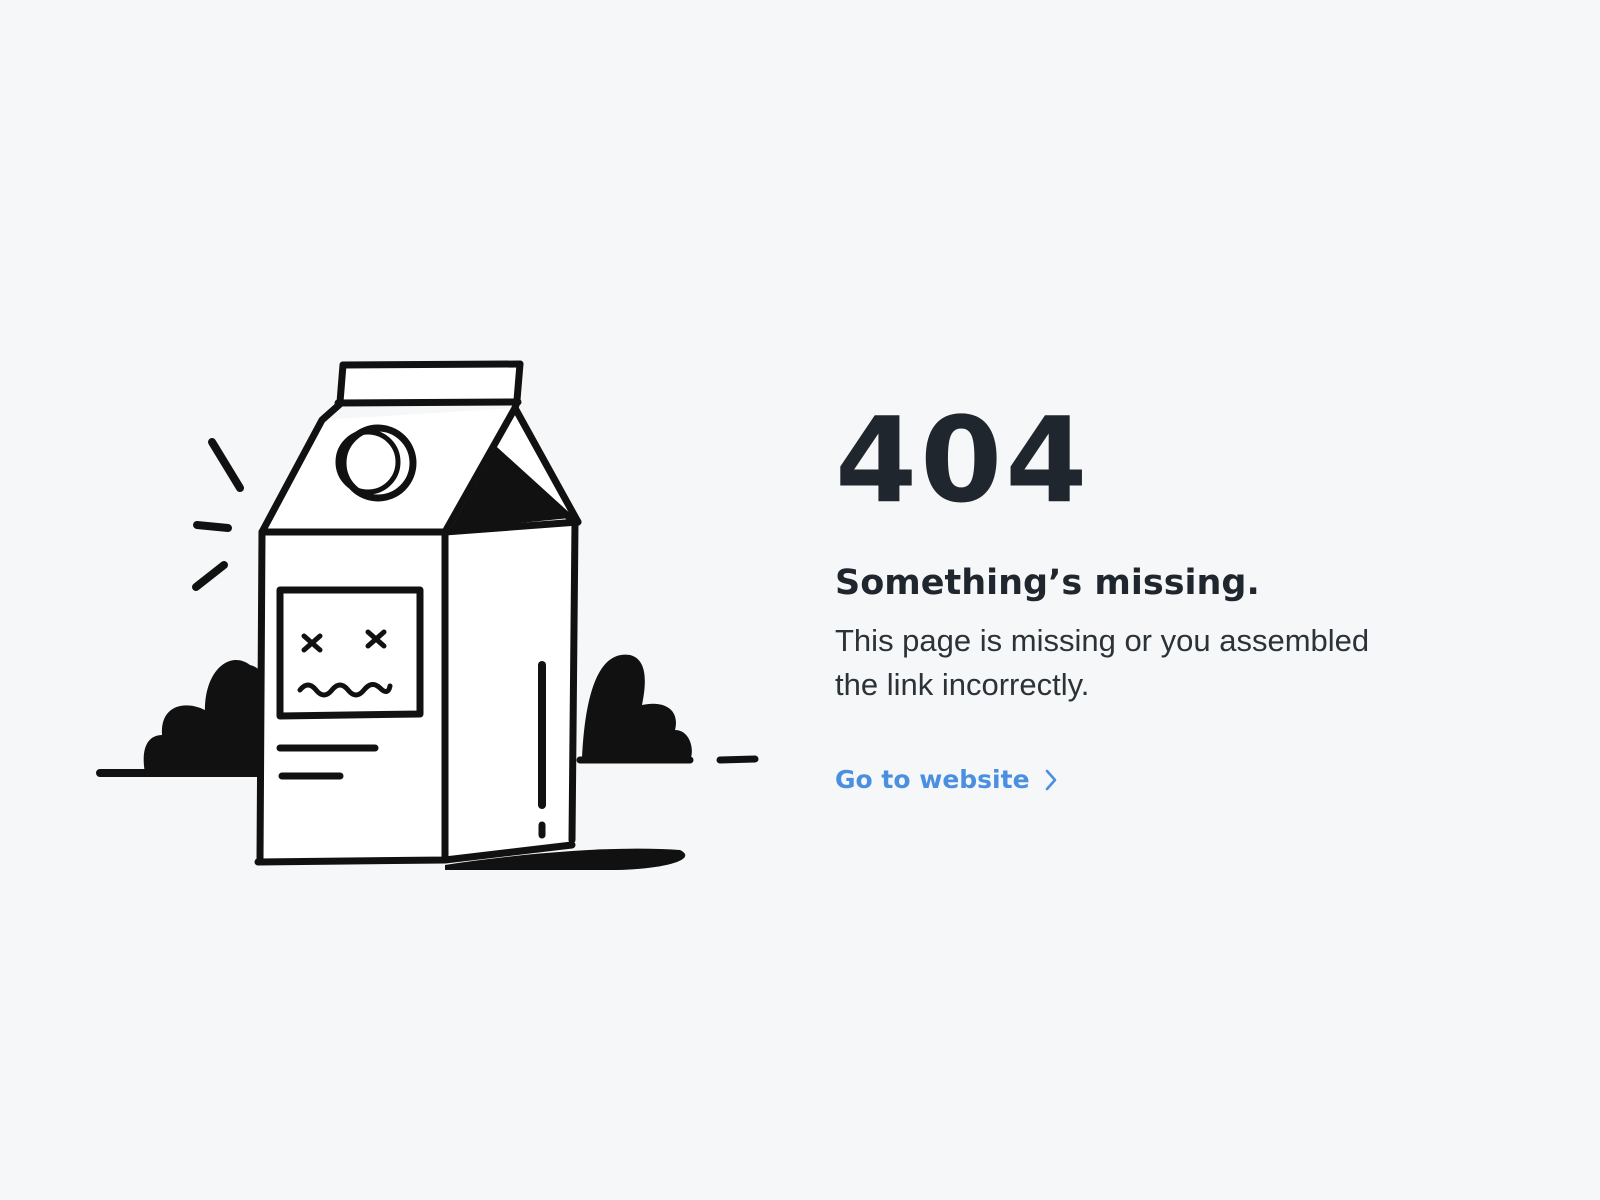  I want to click on error-code: 404, so click(963, 460).